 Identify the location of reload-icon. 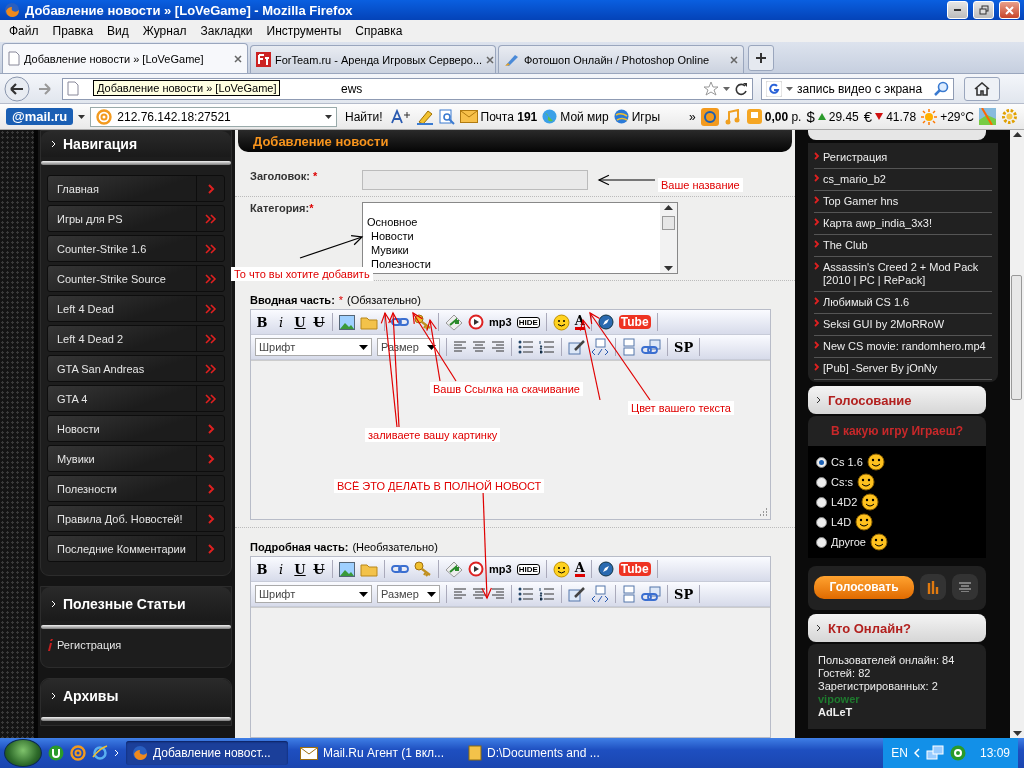
(741, 88).